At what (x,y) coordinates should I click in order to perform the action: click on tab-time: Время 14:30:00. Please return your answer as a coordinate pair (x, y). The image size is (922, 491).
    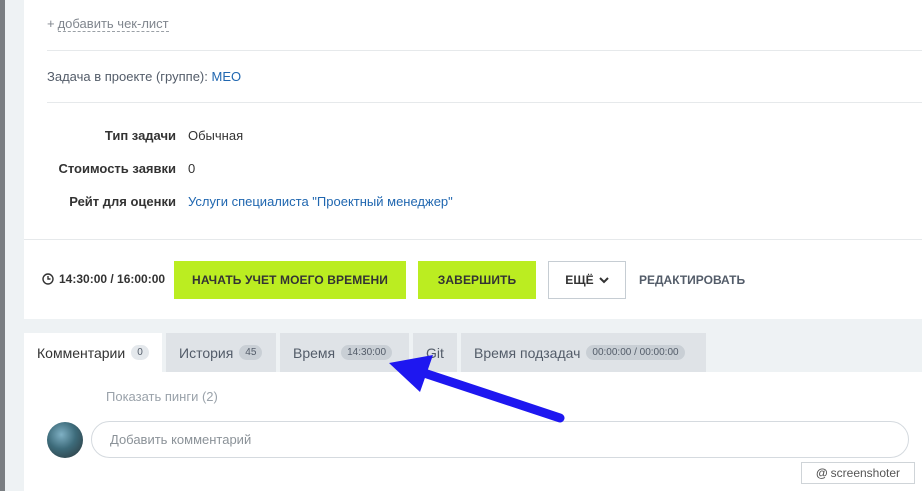
    Looking at the image, I should click on (344, 352).